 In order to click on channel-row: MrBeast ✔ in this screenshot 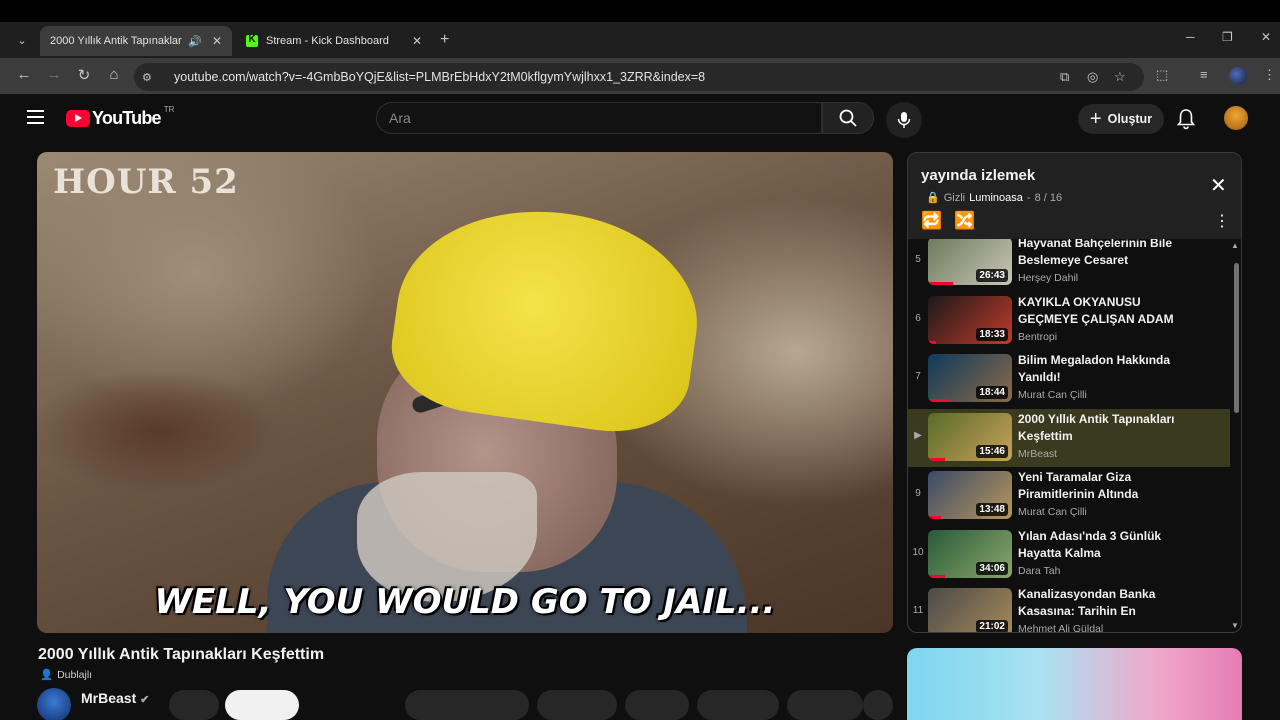, I will do `click(467, 704)`.